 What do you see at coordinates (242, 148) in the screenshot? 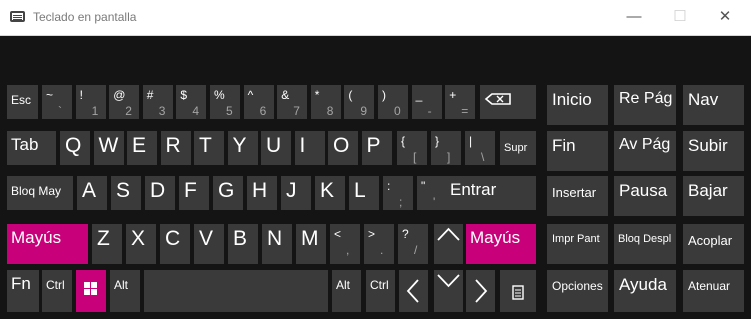
I see `key-y: Y` at bounding box center [242, 148].